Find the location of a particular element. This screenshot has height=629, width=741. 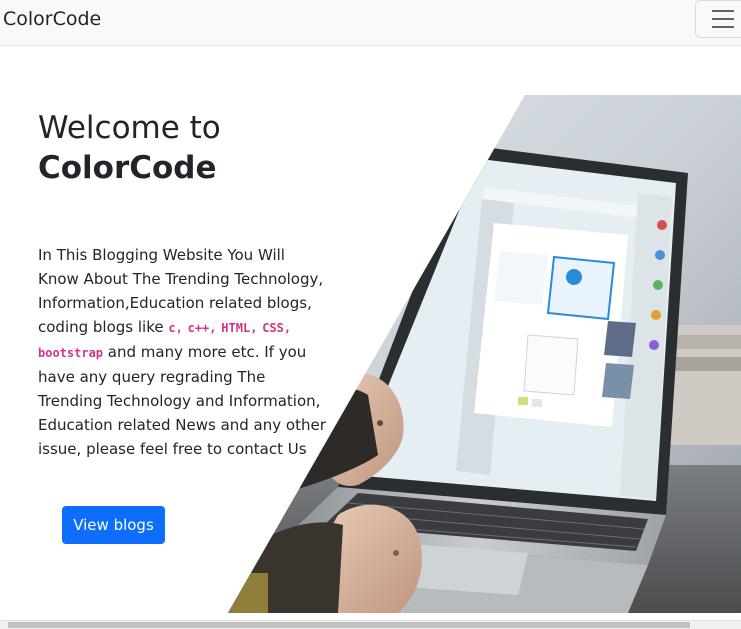

hero-heading: Welcome to ColorCode is located at coordinates (129, 148).